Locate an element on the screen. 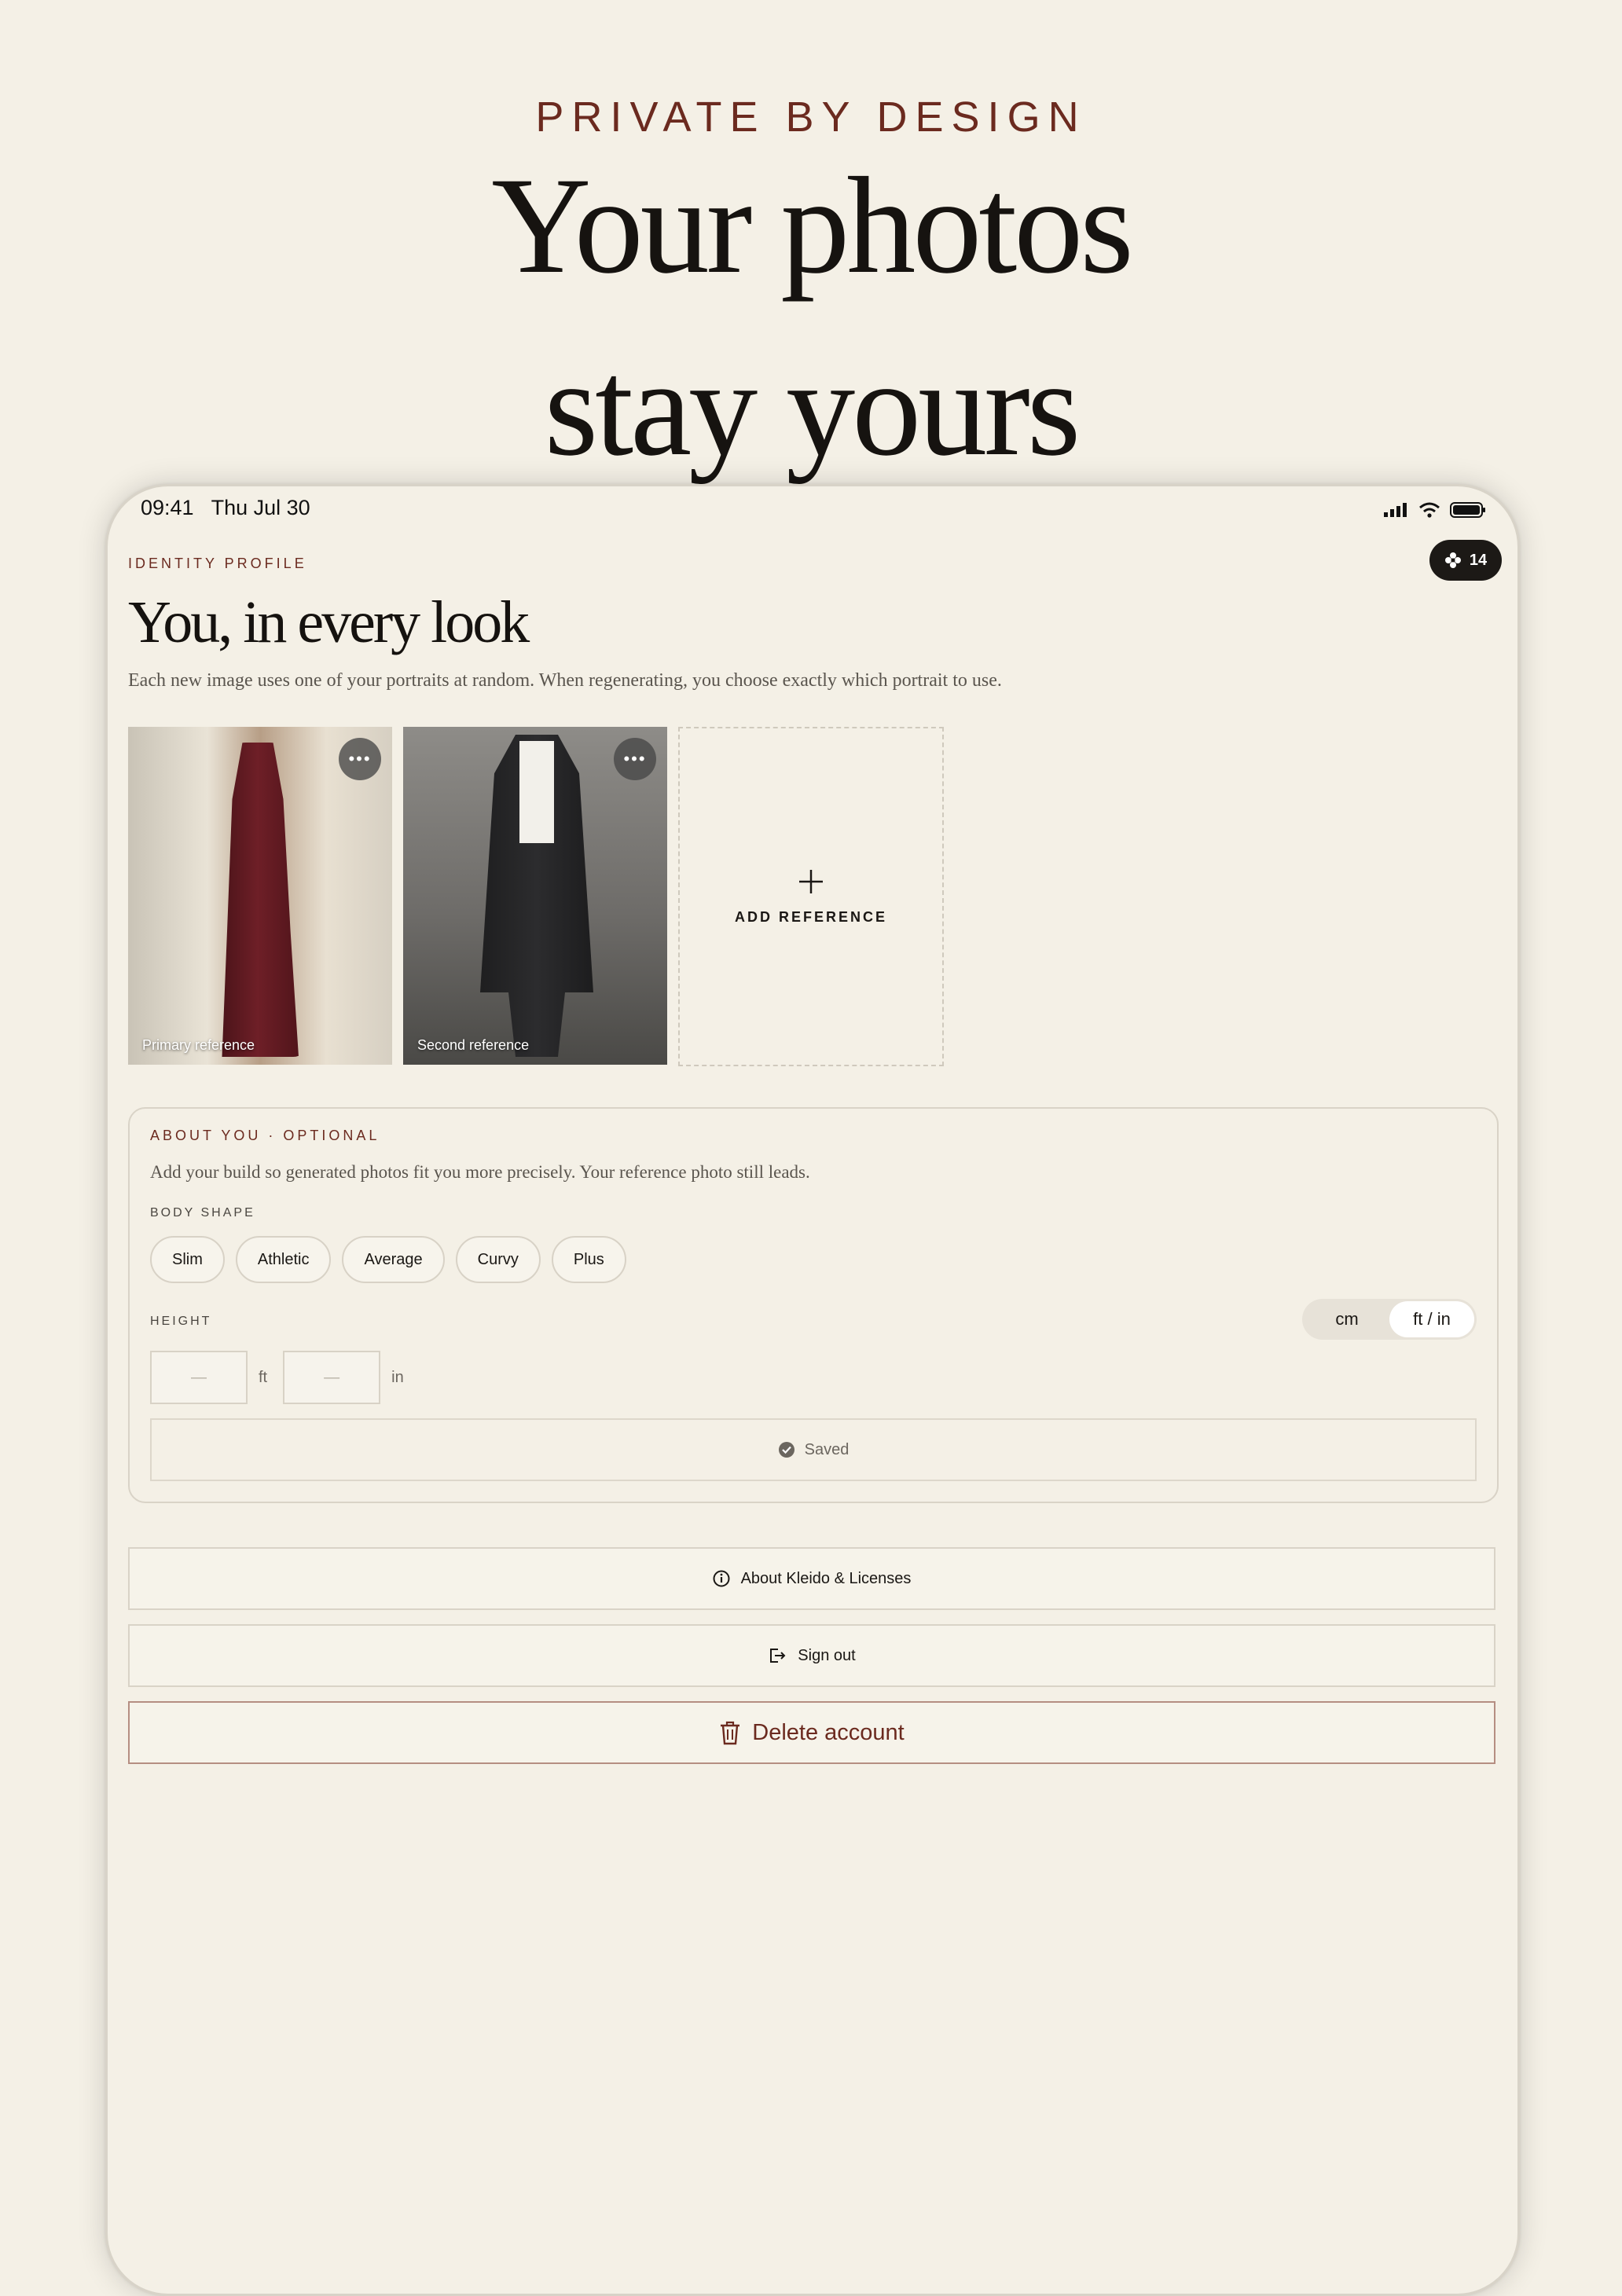 This screenshot has width=1622, height=2296. plus-icon is located at coordinates (811, 881).